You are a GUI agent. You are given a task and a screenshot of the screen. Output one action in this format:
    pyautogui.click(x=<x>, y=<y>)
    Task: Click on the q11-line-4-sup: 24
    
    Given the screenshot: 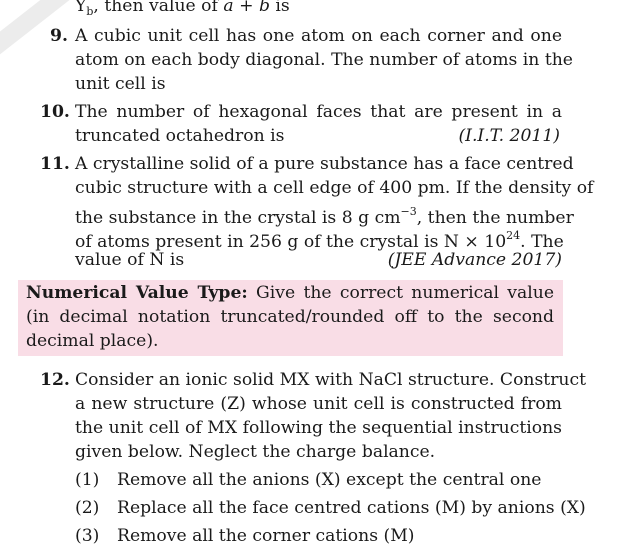 What is the action you would take?
    pyautogui.click(x=513, y=235)
    